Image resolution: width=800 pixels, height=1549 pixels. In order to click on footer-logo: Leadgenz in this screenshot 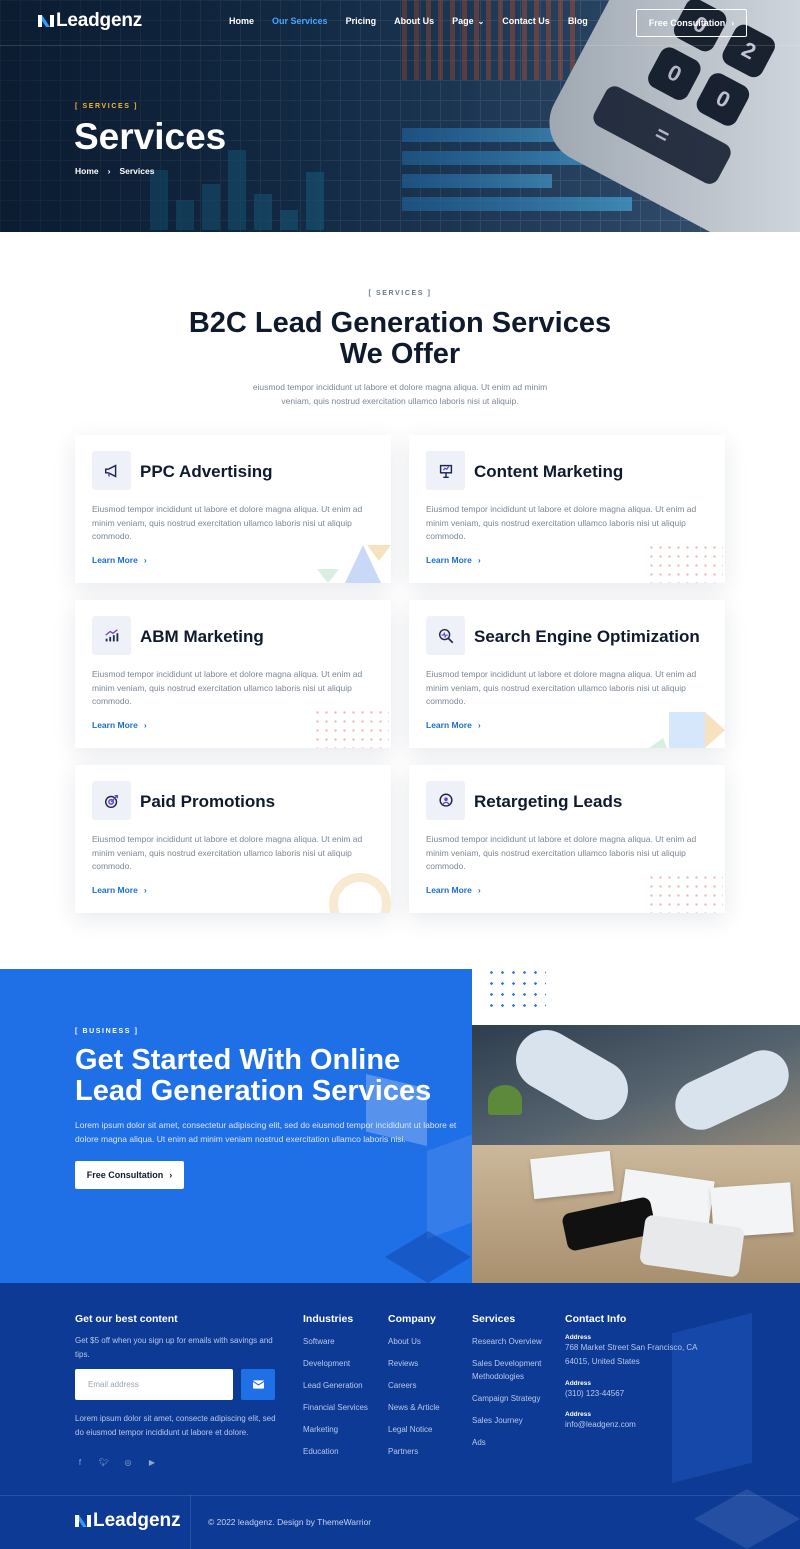, I will do `click(128, 1521)`.